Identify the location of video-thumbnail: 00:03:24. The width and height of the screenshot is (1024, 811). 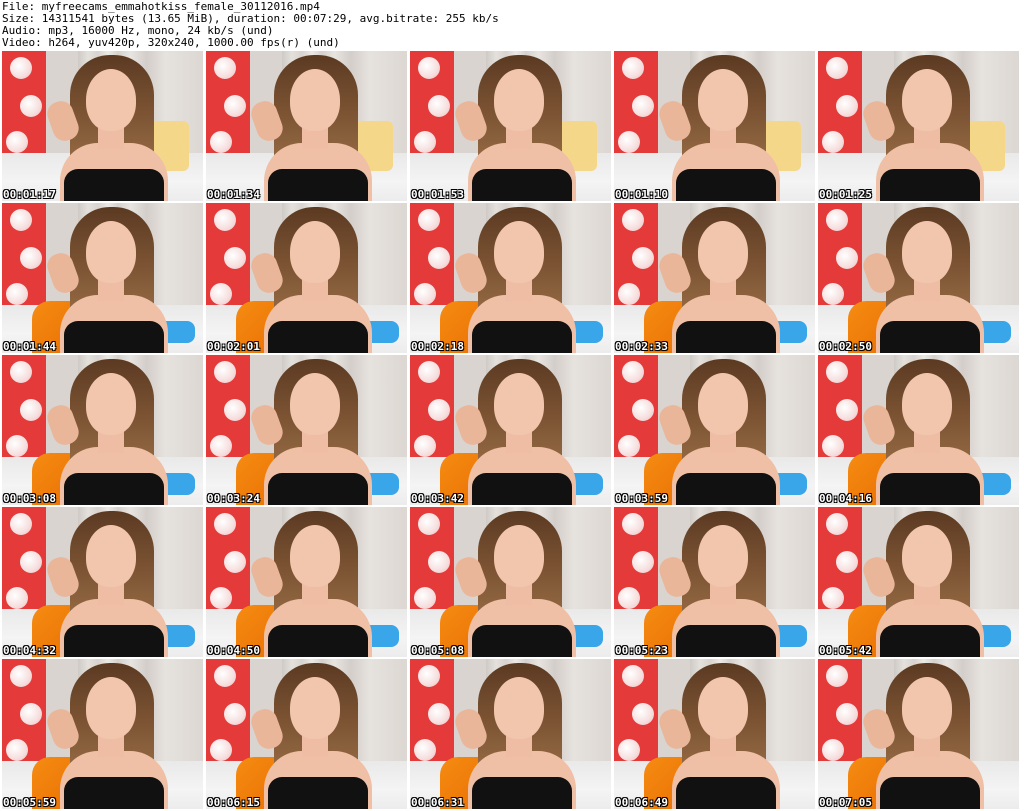
(306, 430).